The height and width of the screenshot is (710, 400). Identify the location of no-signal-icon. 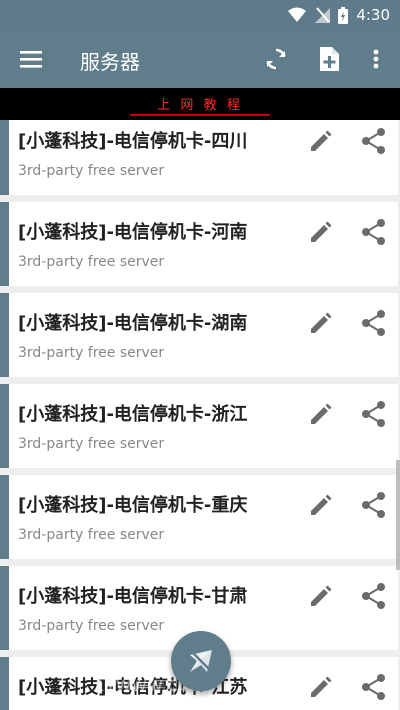
(323, 15).